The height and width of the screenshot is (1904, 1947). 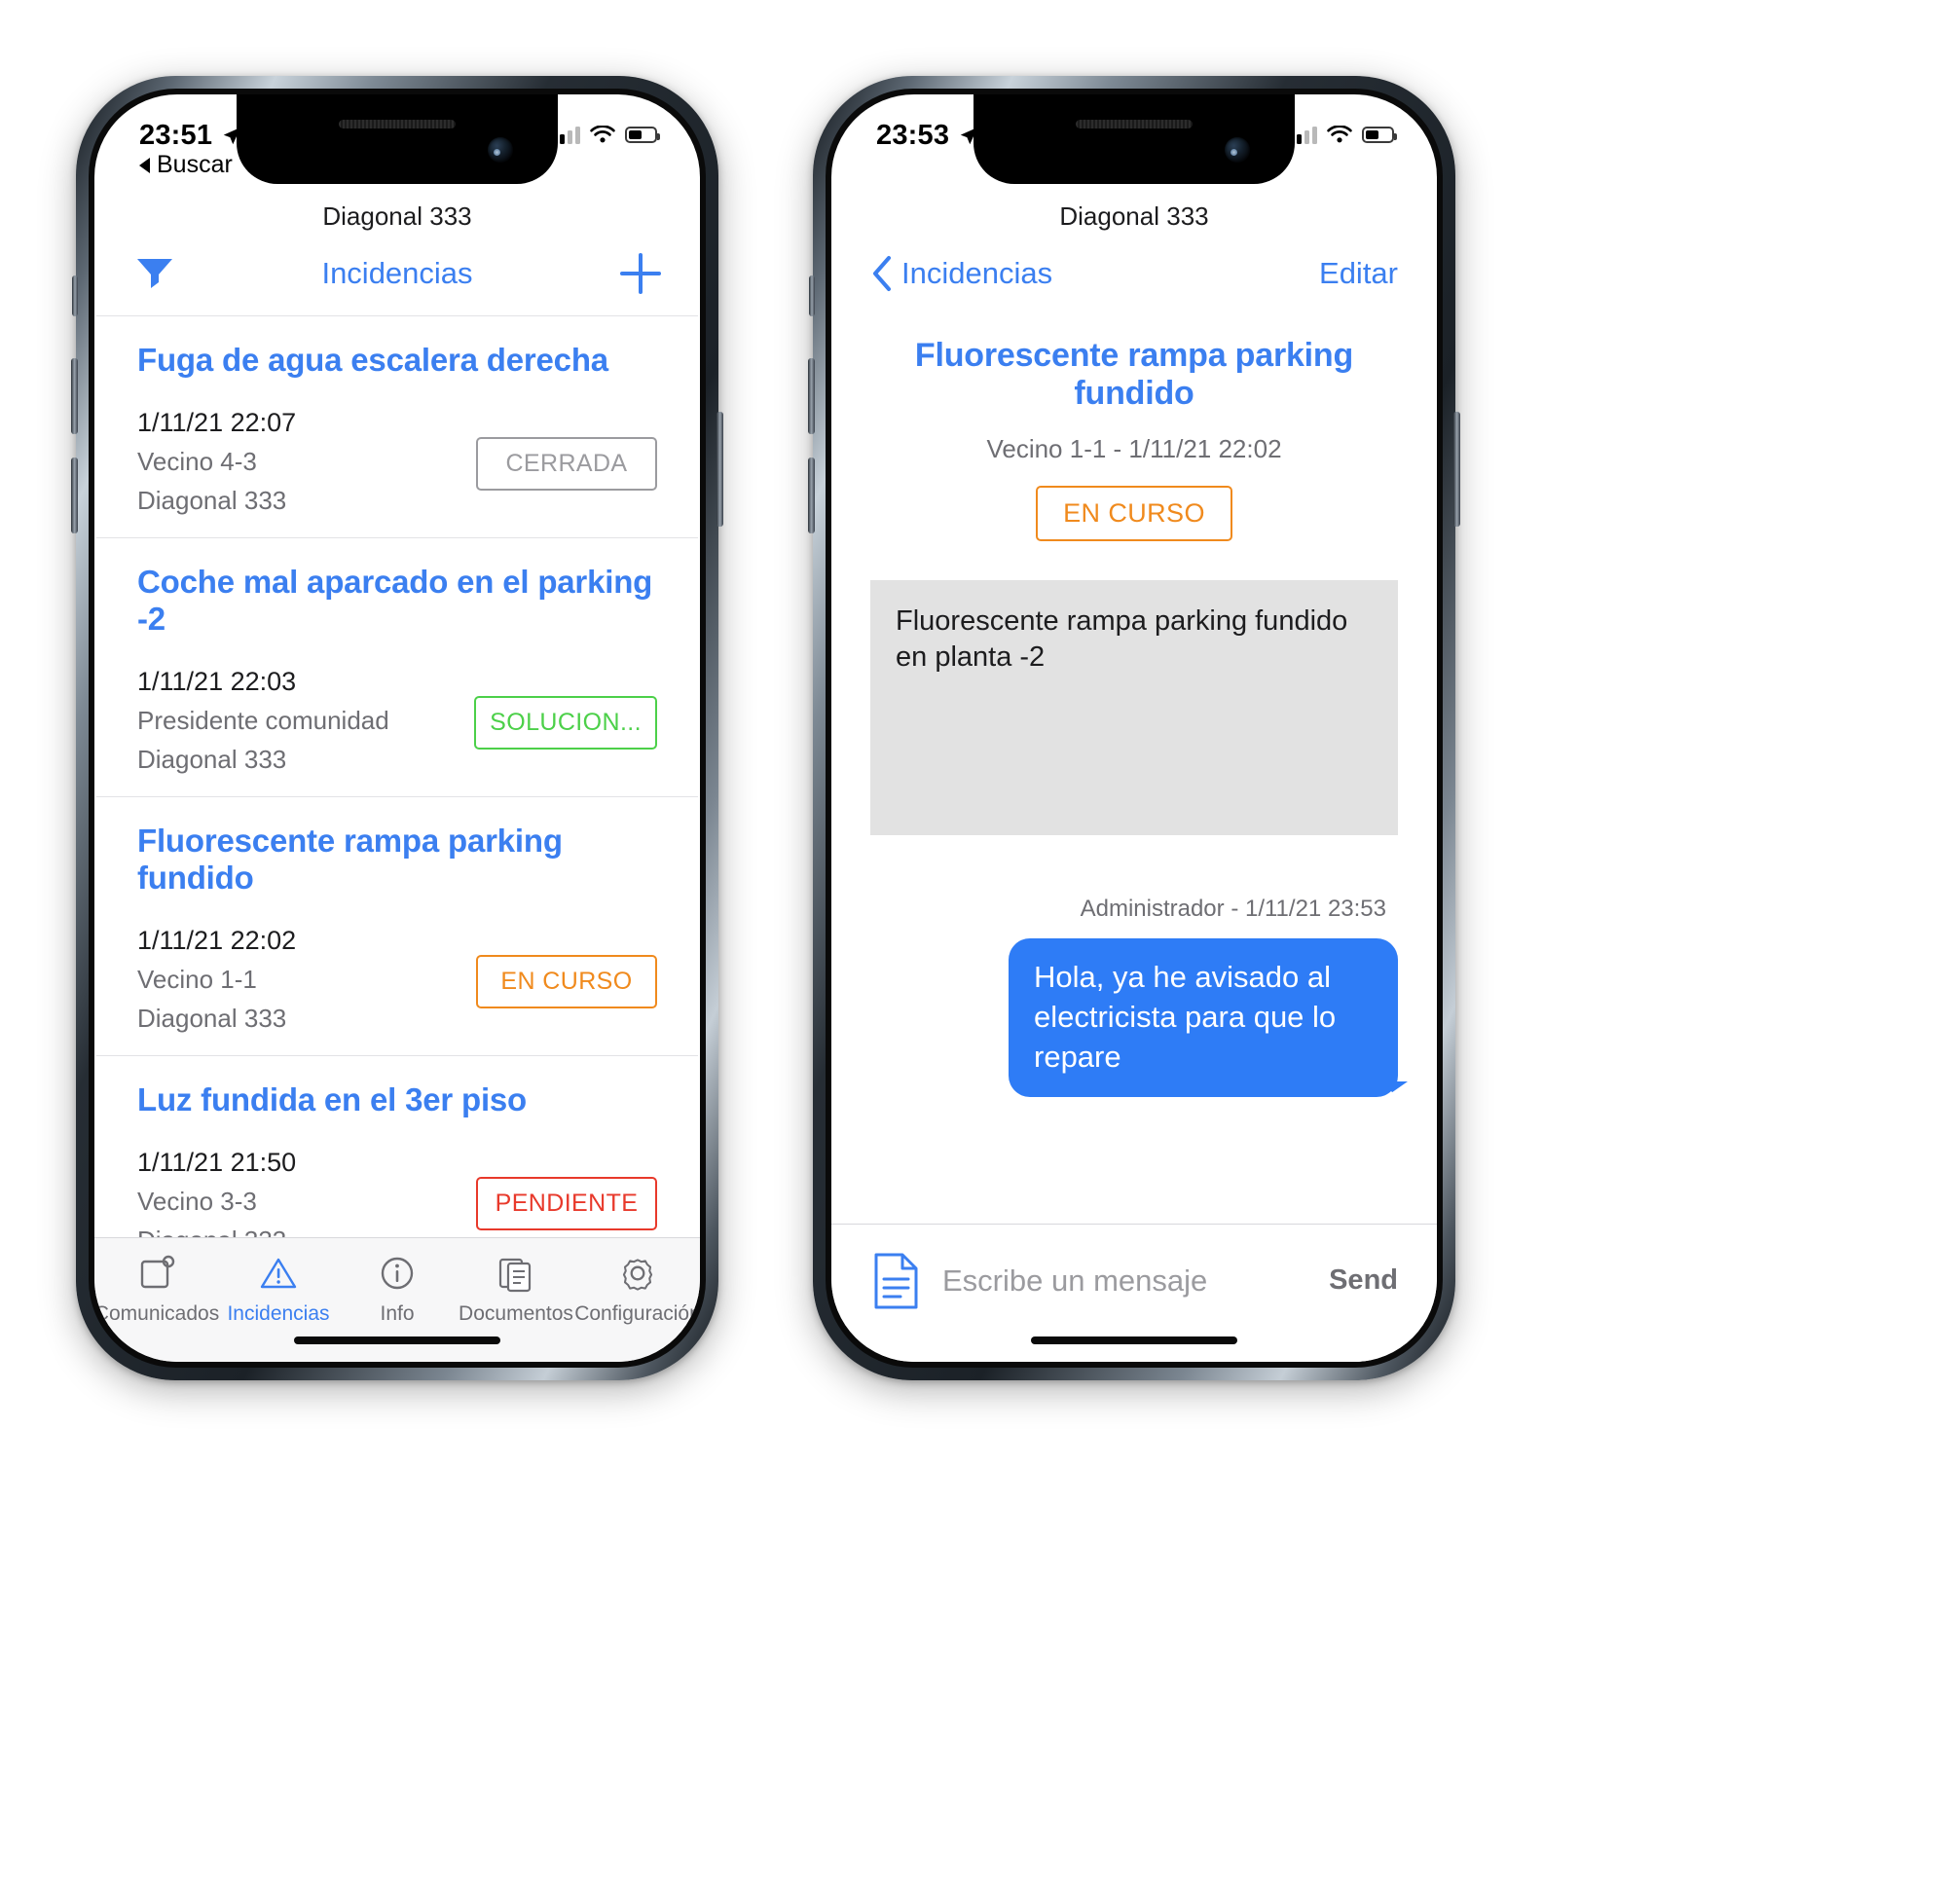 I want to click on tab-label: Configuración, so click(x=637, y=1313).